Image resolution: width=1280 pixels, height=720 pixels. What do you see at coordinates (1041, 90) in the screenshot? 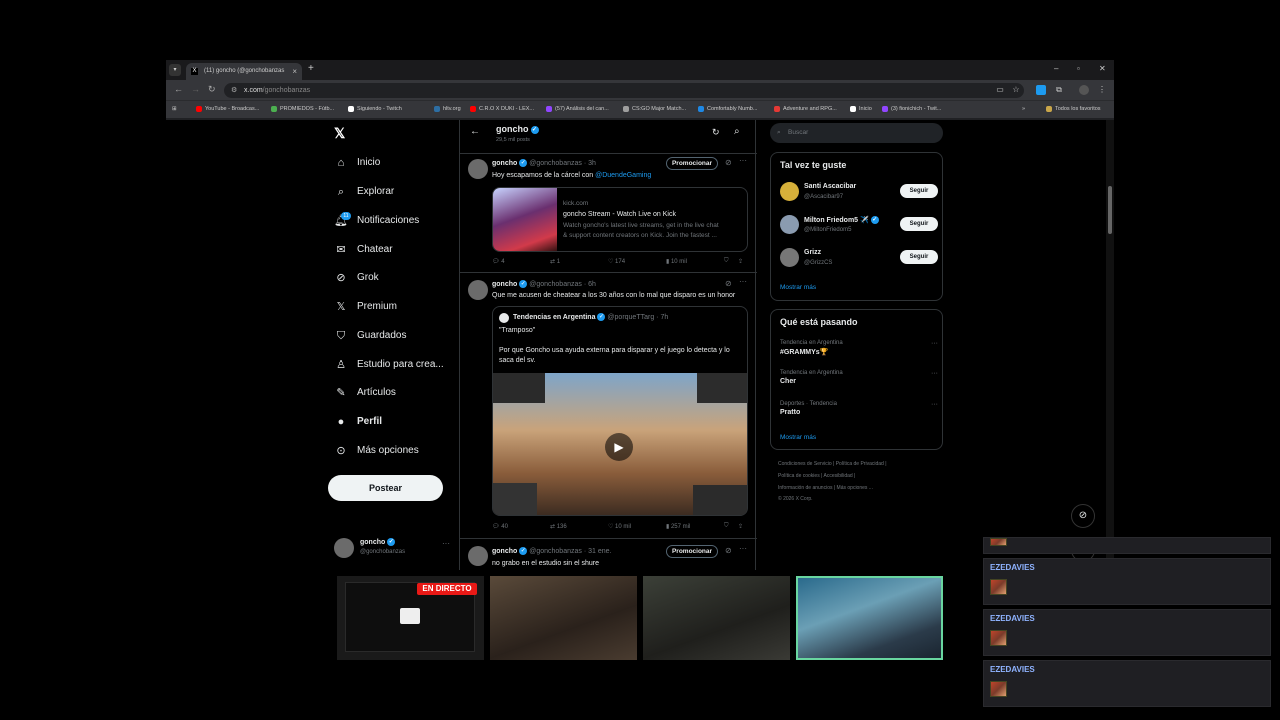
I see `extension-icon` at bounding box center [1041, 90].